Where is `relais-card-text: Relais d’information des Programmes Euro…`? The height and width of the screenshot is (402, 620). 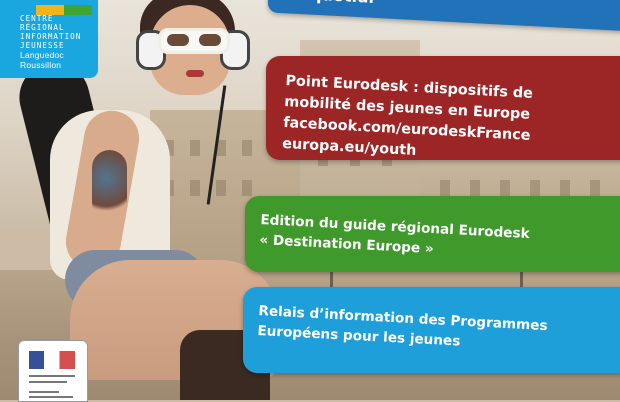 relais-card-text: Relais d’information des Programmes Euro… is located at coordinates (402, 328).